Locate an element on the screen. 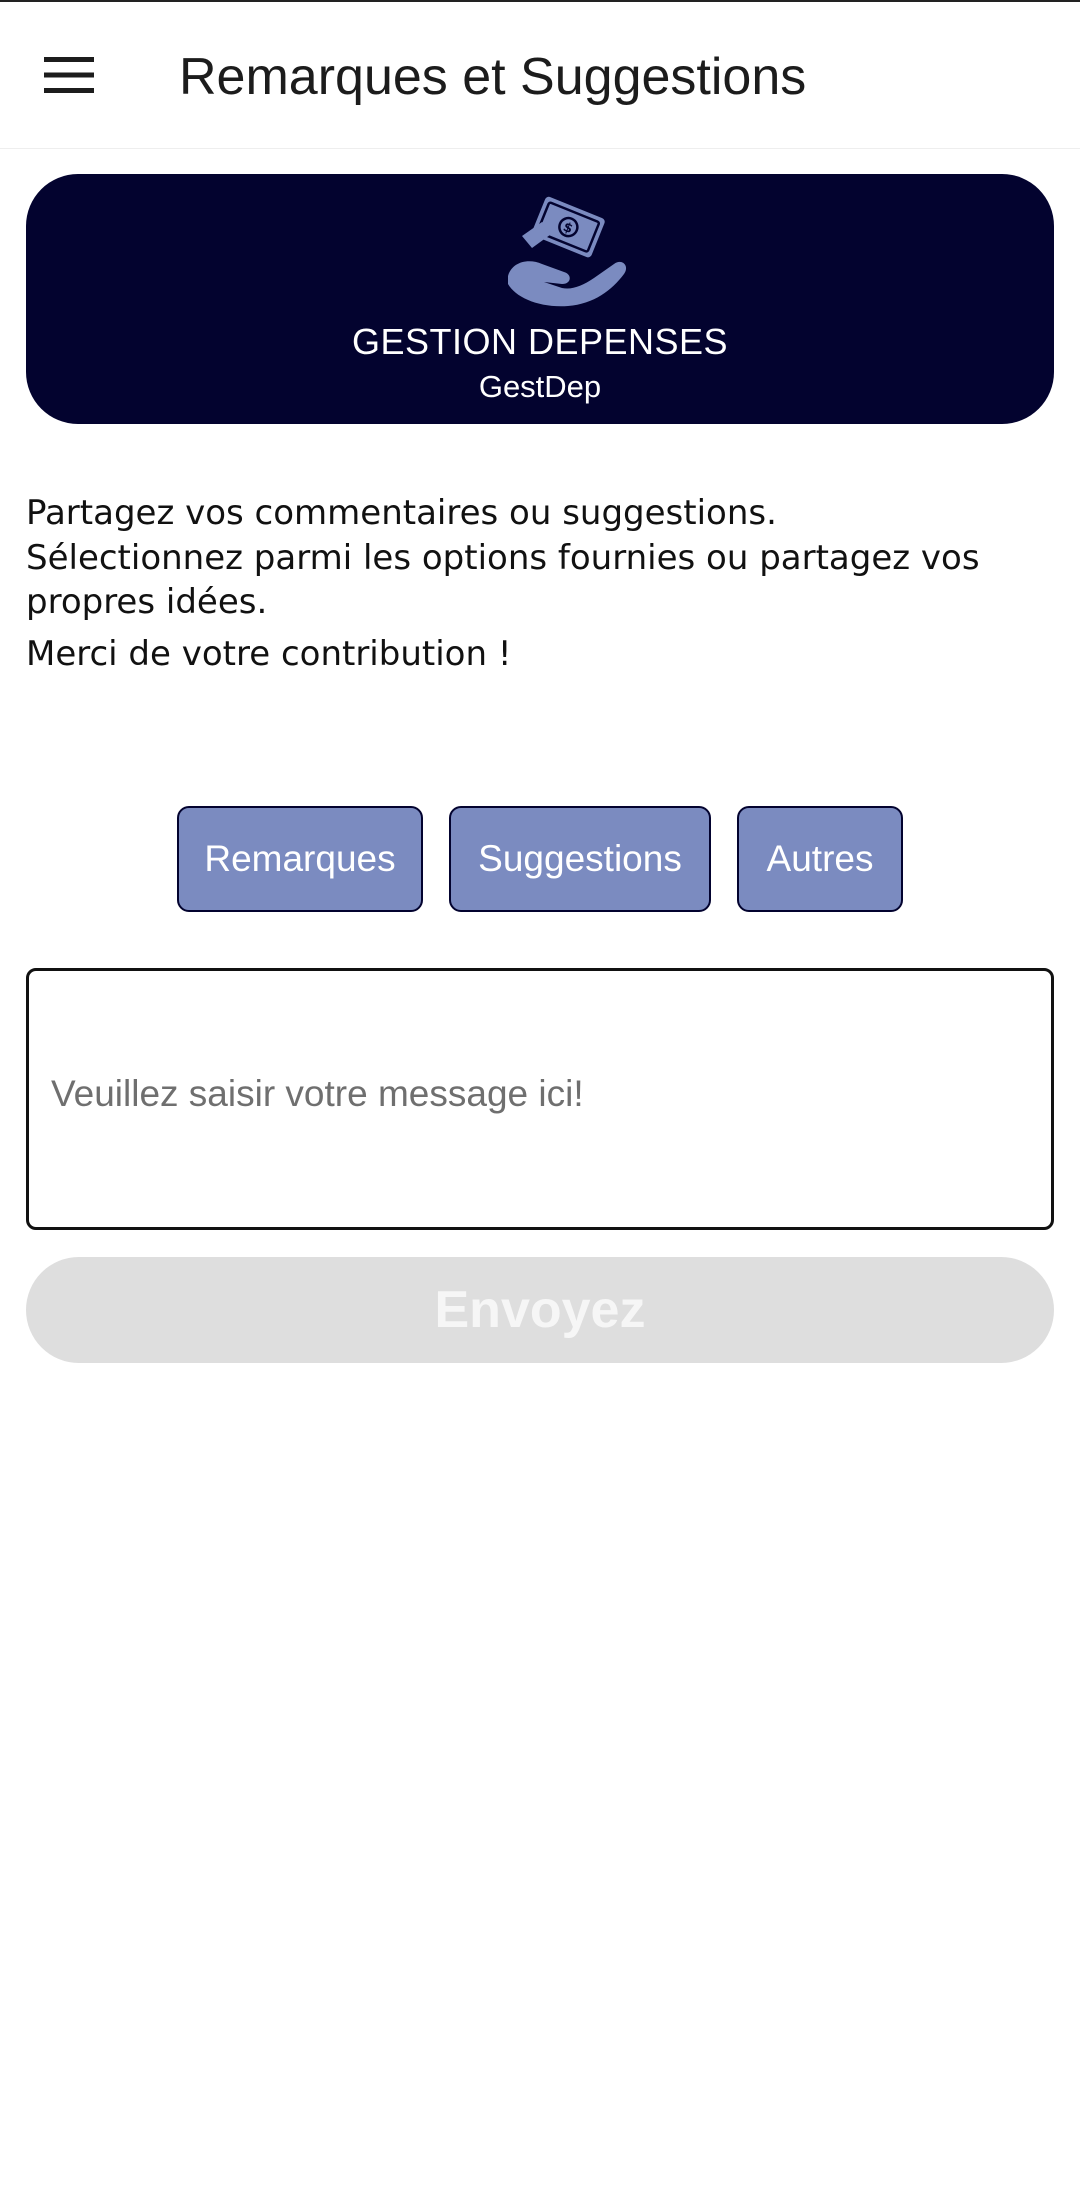 This screenshot has width=1080, height=2187. page-title: Remarques et Suggestions is located at coordinates (493, 77).